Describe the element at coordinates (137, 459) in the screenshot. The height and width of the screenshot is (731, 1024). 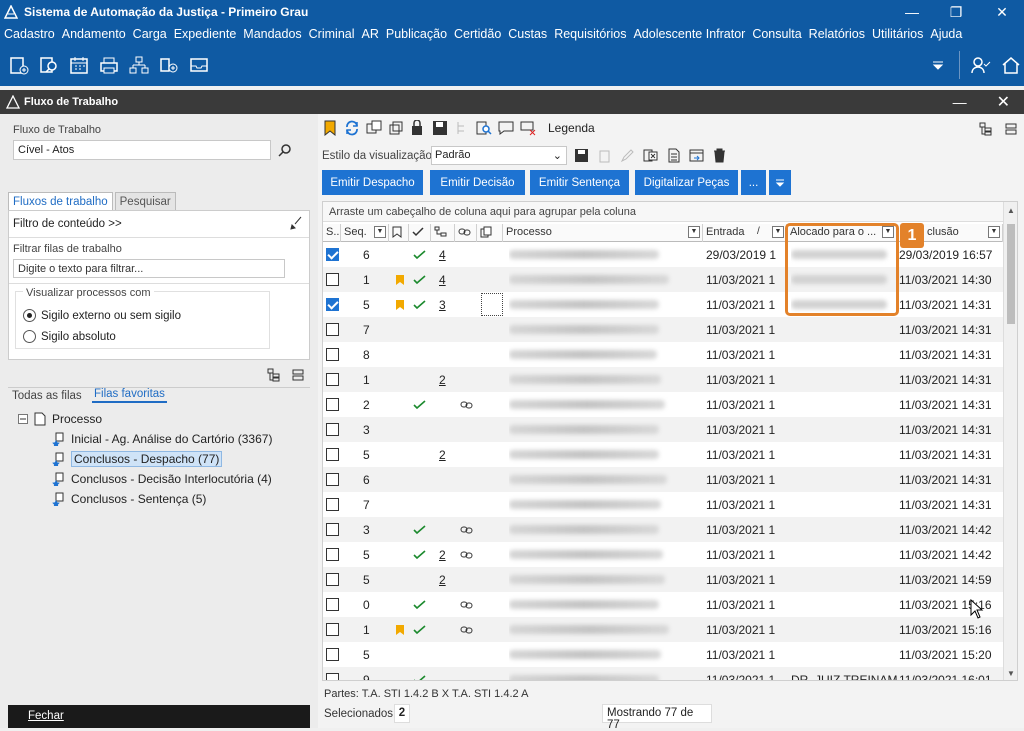
I see `tree-item: Conclusos - Despacho (77)` at that location.